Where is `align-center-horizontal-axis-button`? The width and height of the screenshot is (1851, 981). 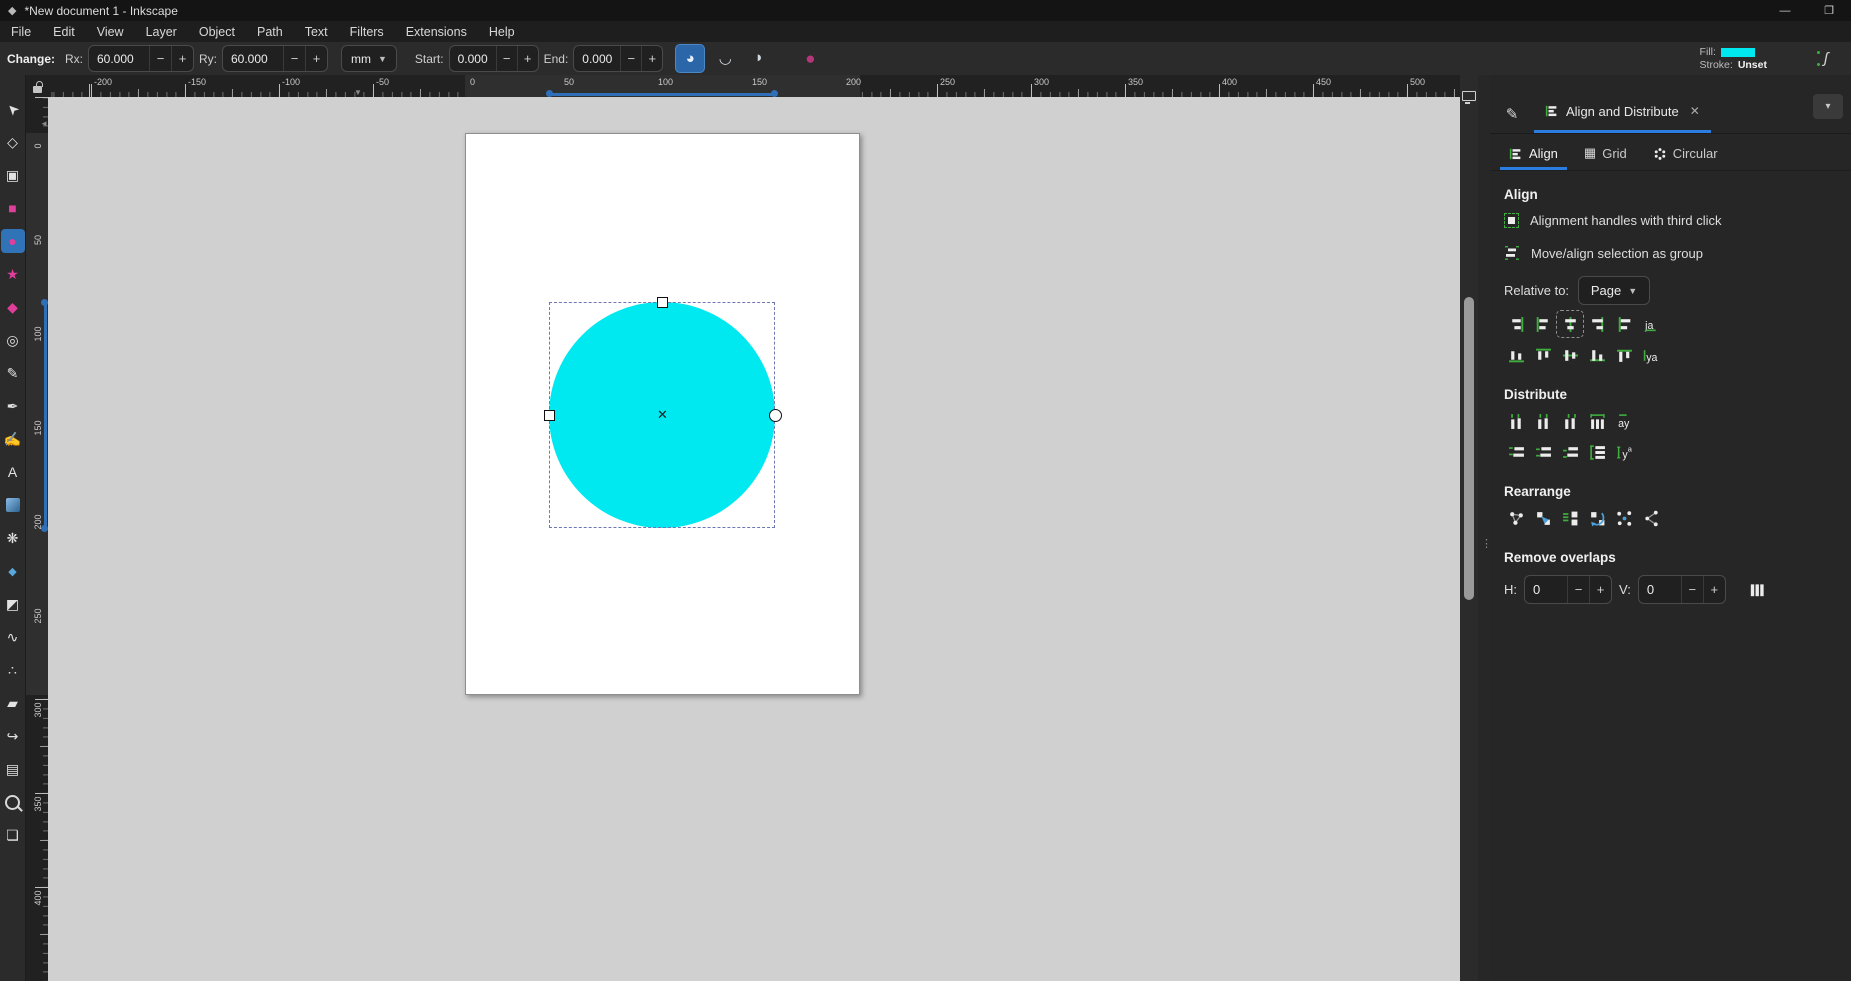 align-center-horizontal-axis-button is located at coordinates (1570, 355).